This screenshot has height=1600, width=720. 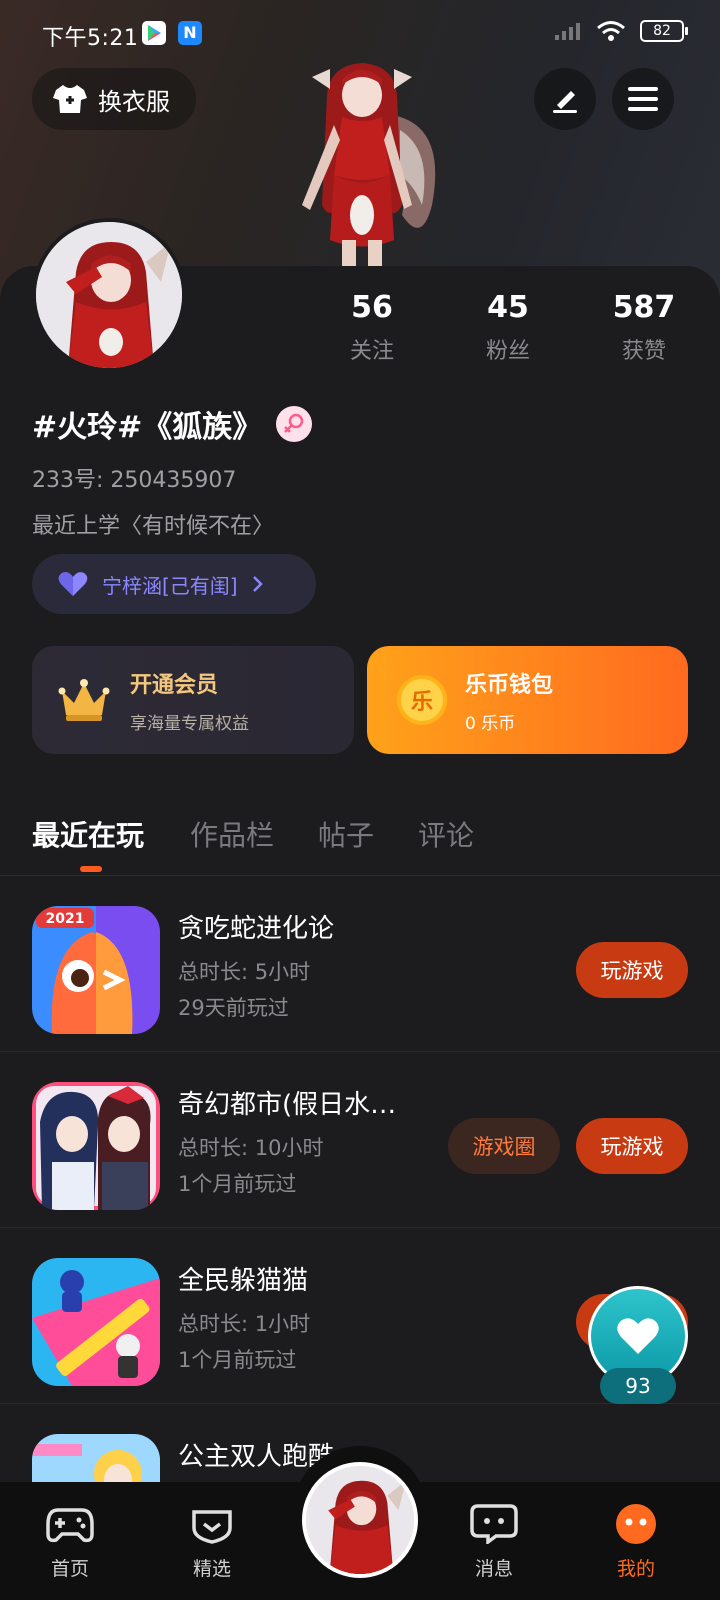 What do you see at coordinates (174, 685) in the screenshot?
I see `vip-title: 开通会员` at bounding box center [174, 685].